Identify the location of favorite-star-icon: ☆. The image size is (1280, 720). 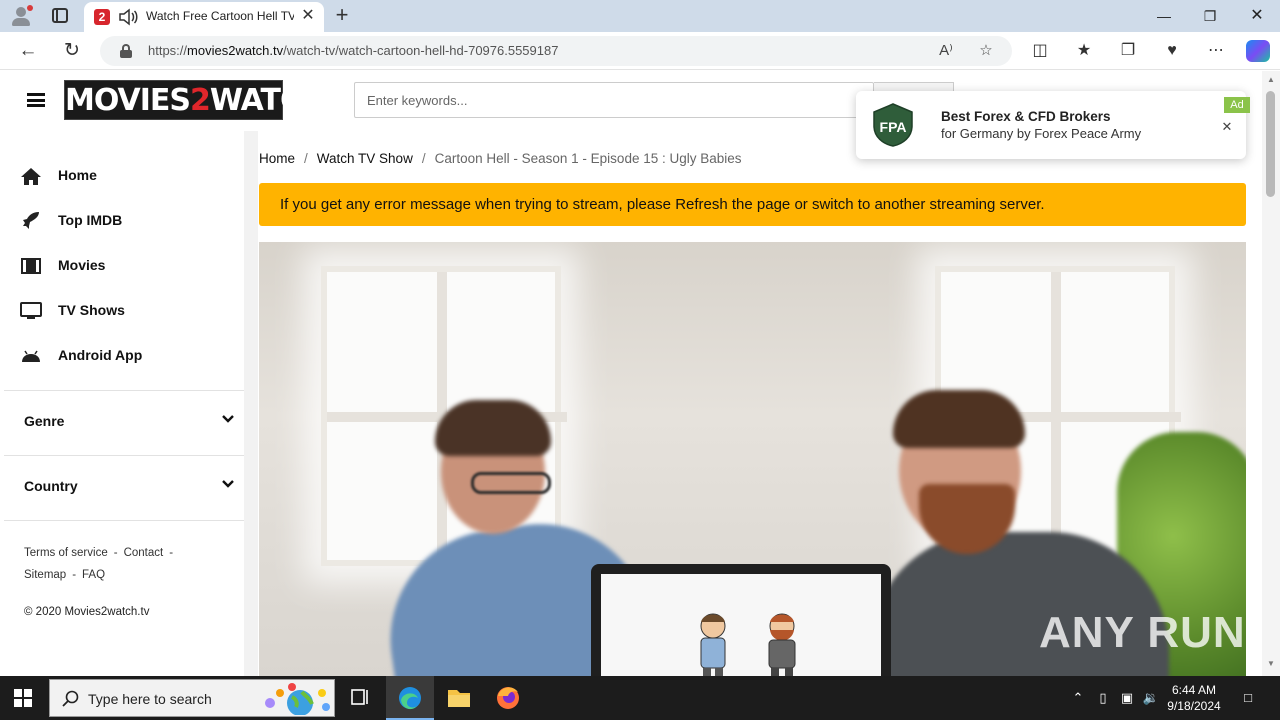
(986, 51).